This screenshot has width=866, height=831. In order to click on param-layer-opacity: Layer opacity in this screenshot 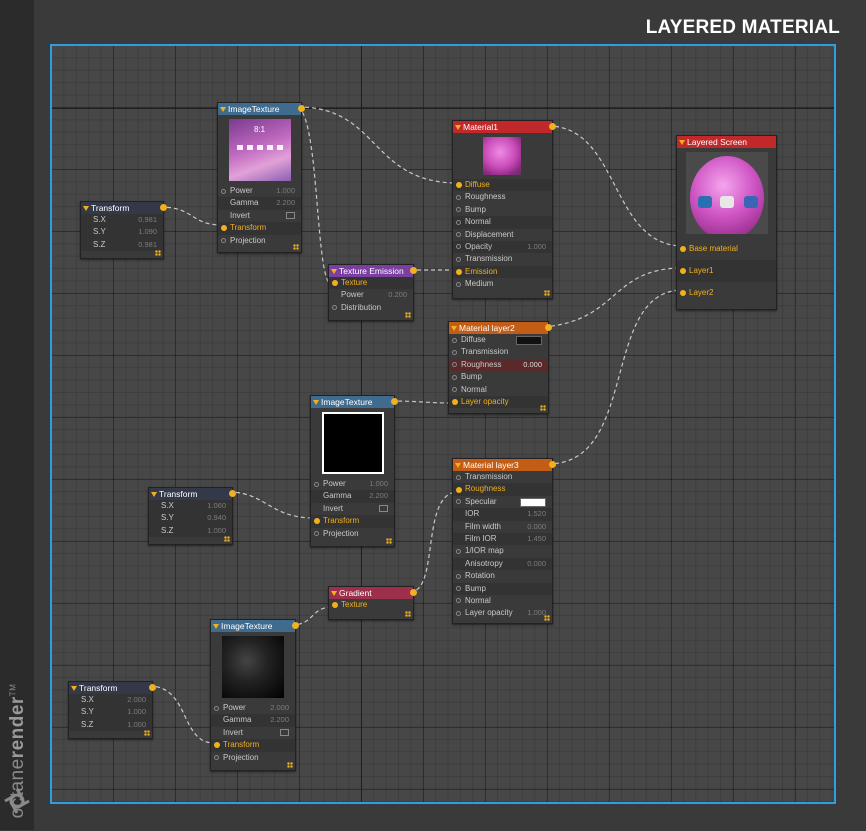, I will do `click(498, 402)`.